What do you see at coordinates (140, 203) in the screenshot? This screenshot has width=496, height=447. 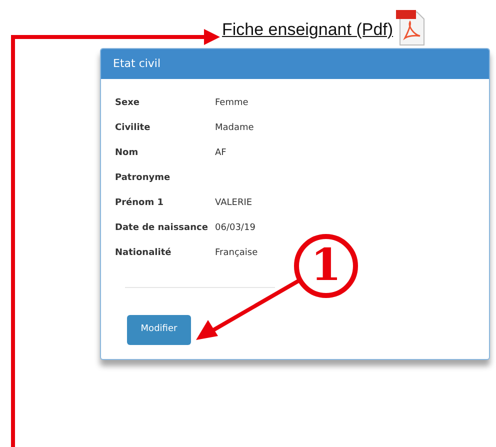 I see `field-label: Prénom 1` at bounding box center [140, 203].